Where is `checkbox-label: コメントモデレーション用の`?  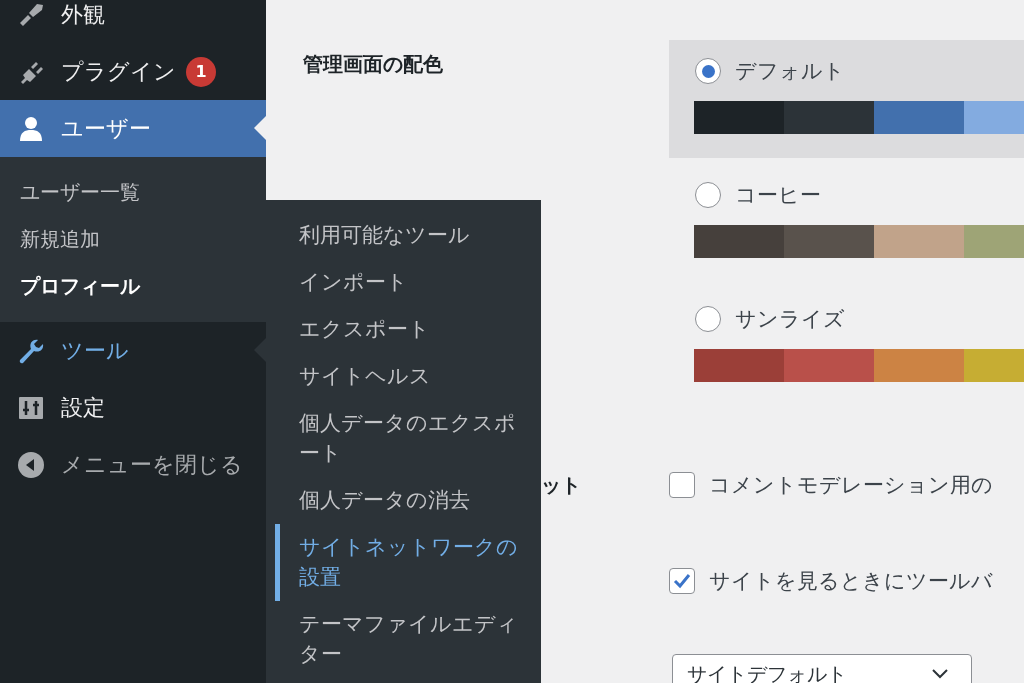
checkbox-label: コメントモデレーション用の is located at coordinates (851, 485).